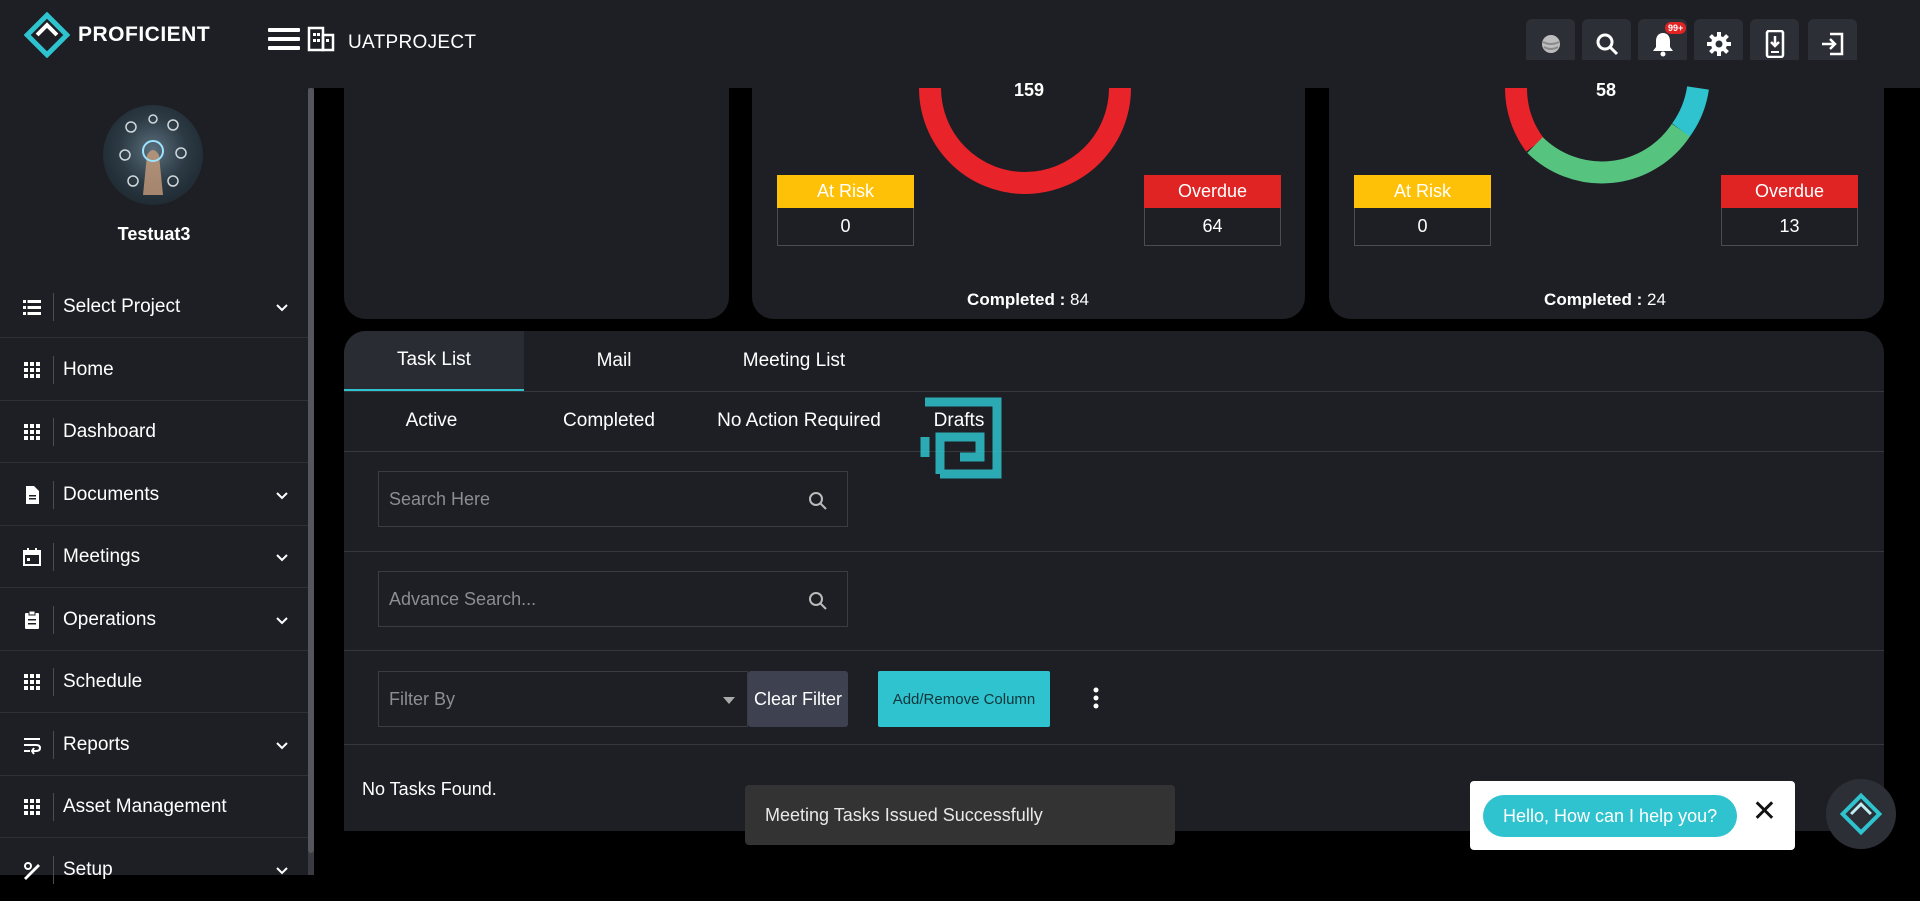  Describe the element at coordinates (154, 745) in the screenshot. I see `sidebar-item-reports: Reports` at that location.